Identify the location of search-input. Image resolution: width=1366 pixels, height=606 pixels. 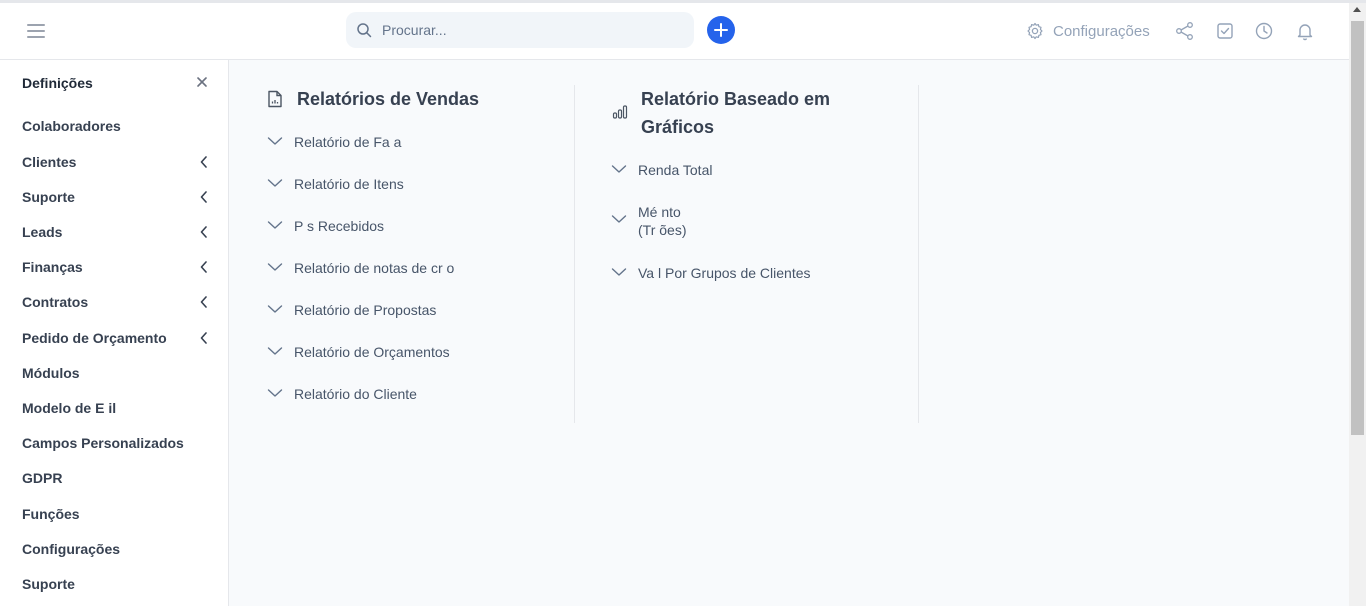
(522, 30).